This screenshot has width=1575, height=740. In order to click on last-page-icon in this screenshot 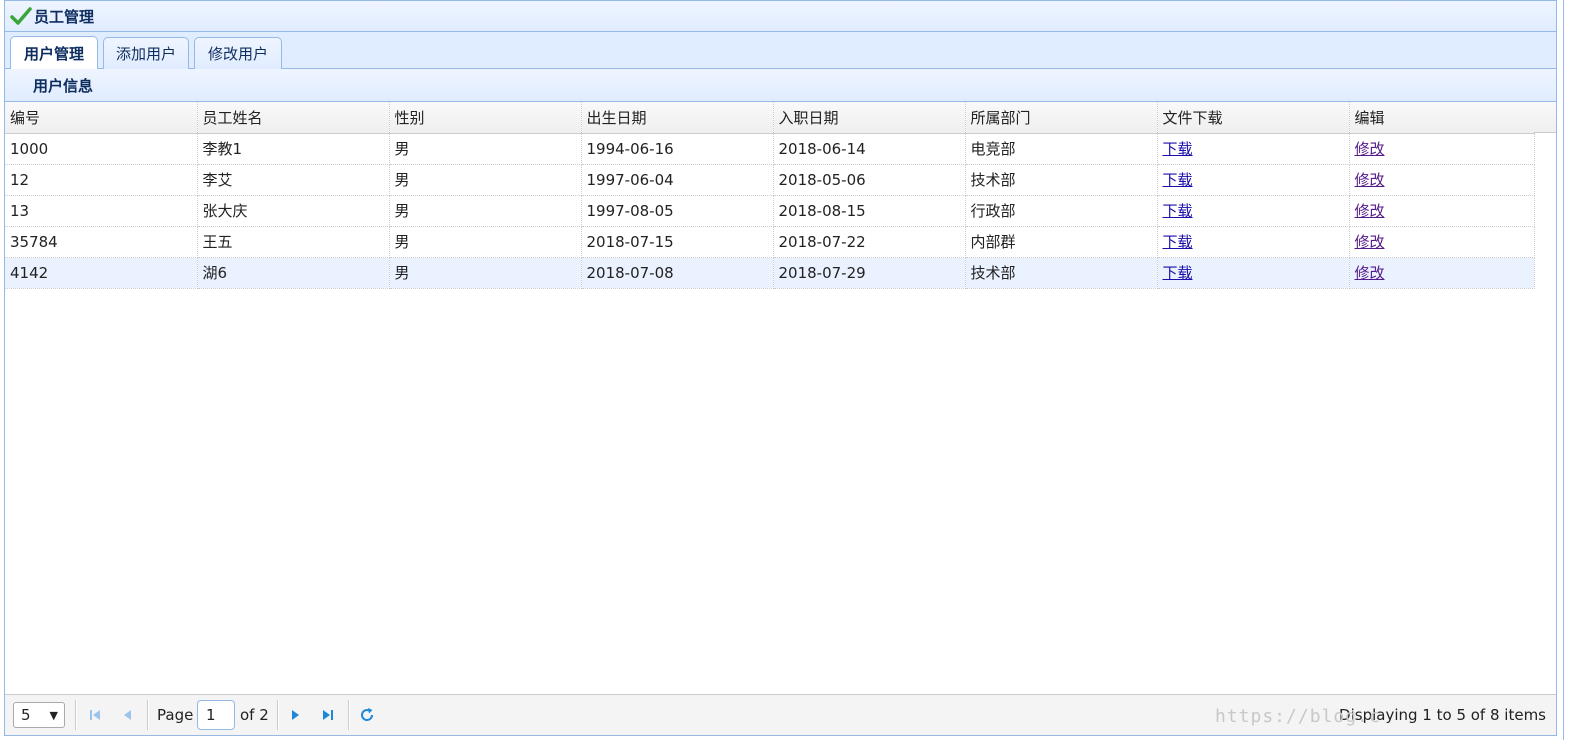, I will do `click(328, 715)`.